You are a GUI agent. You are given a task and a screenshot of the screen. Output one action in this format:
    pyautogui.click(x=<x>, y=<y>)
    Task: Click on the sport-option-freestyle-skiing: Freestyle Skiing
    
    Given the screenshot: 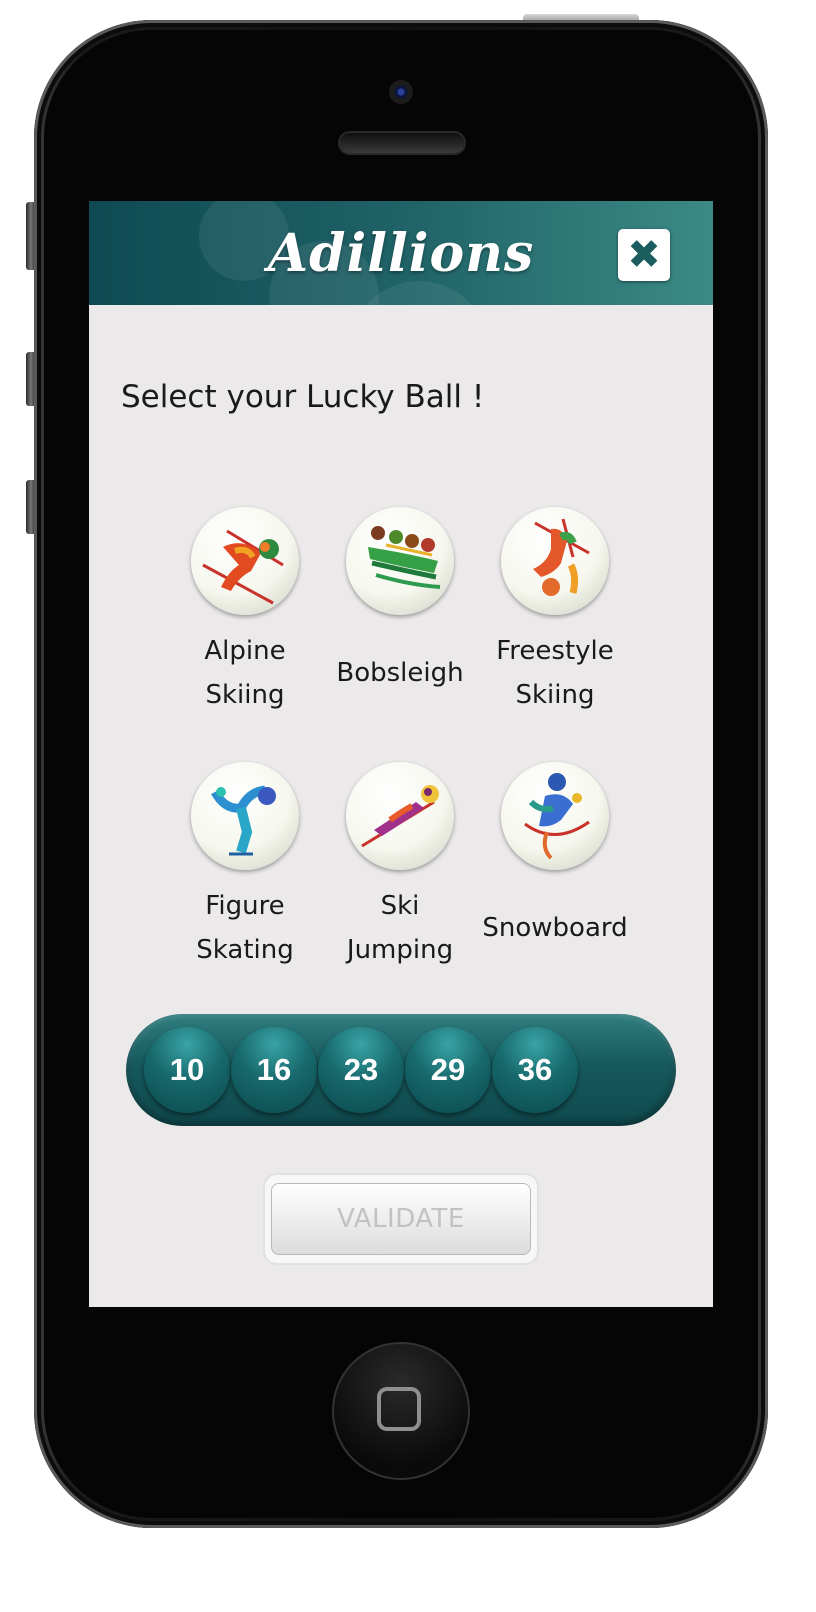 What is the action you would take?
    pyautogui.click(x=555, y=612)
    